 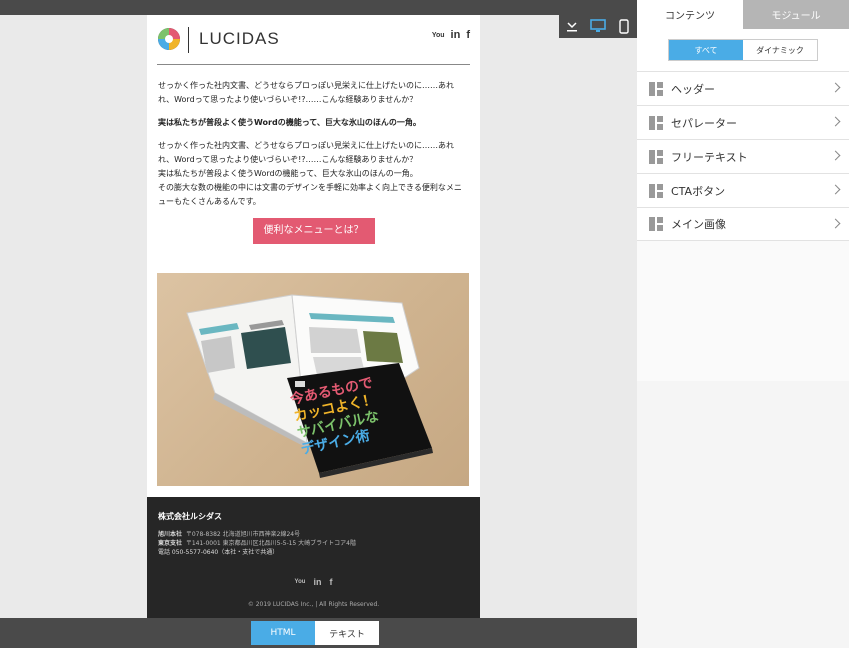 What do you see at coordinates (313, 40) in the screenshot?
I see `email-header: LUCIDAS You in f` at bounding box center [313, 40].